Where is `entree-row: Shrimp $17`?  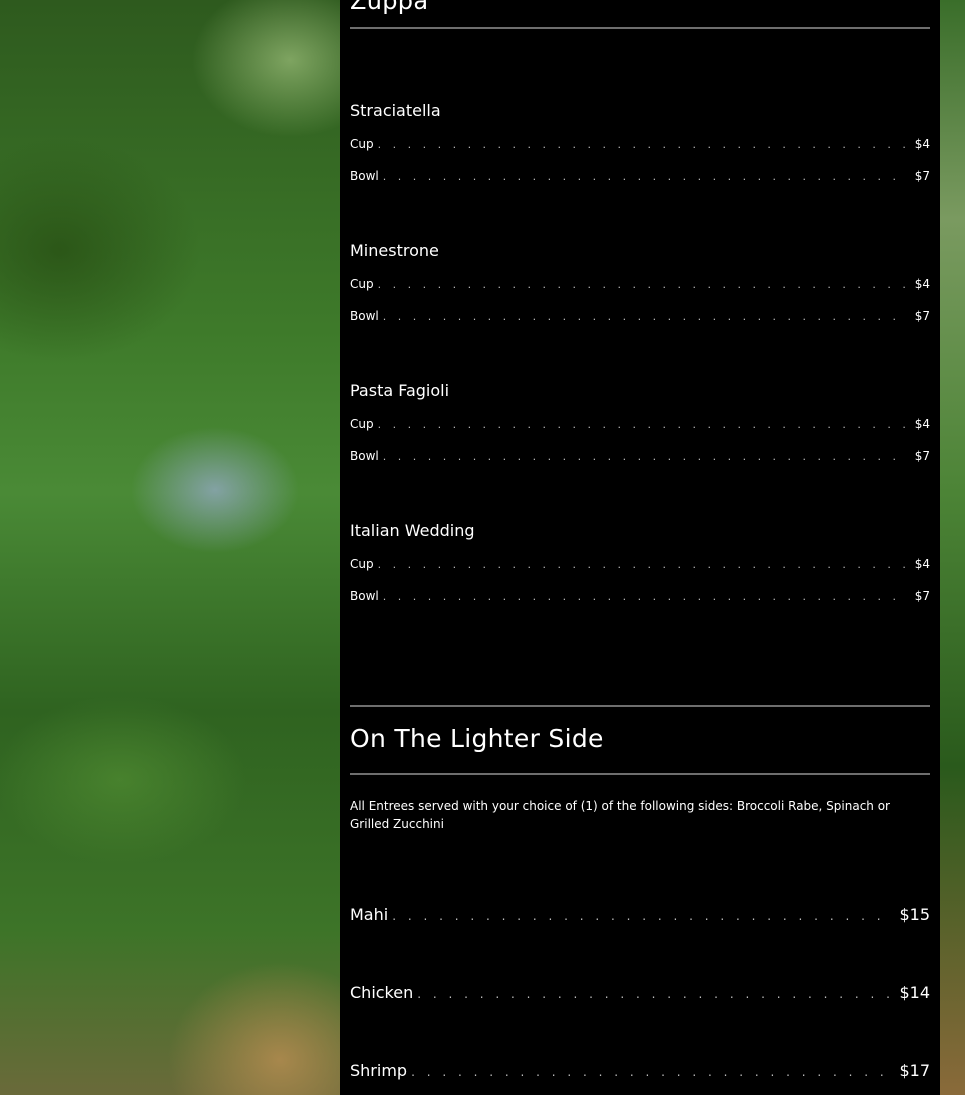
entree-row: Shrimp $17 is located at coordinates (640, 1071).